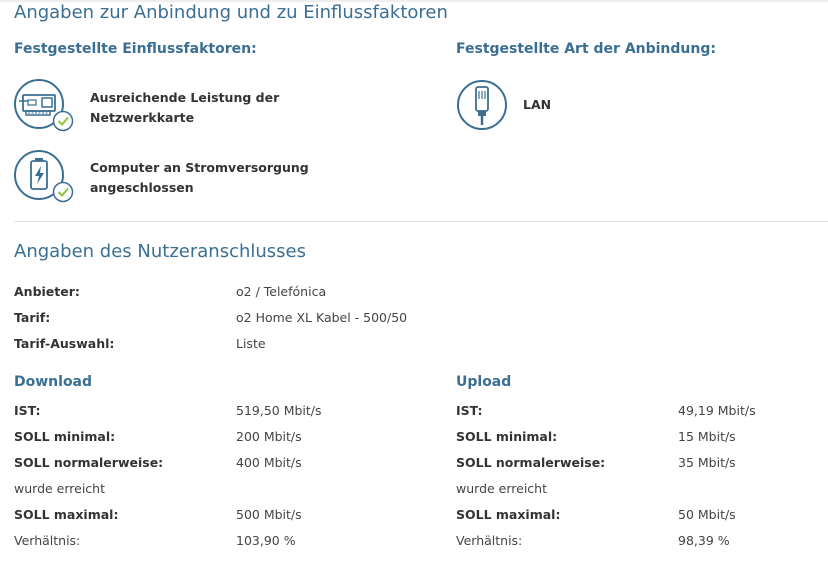 The image size is (828, 569). Describe the element at coordinates (507, 436) in the screenshot. I see `upload-soll-min-label: SOLL minimal:` at that location.